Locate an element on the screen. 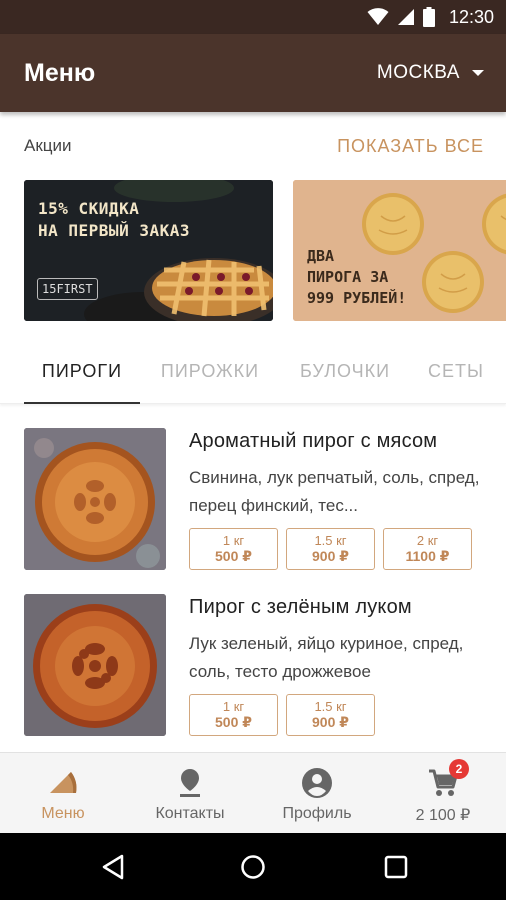 Image resolution: width=506 pixels, height=900 pixels. back-icon is located at coordinates (113, 867).